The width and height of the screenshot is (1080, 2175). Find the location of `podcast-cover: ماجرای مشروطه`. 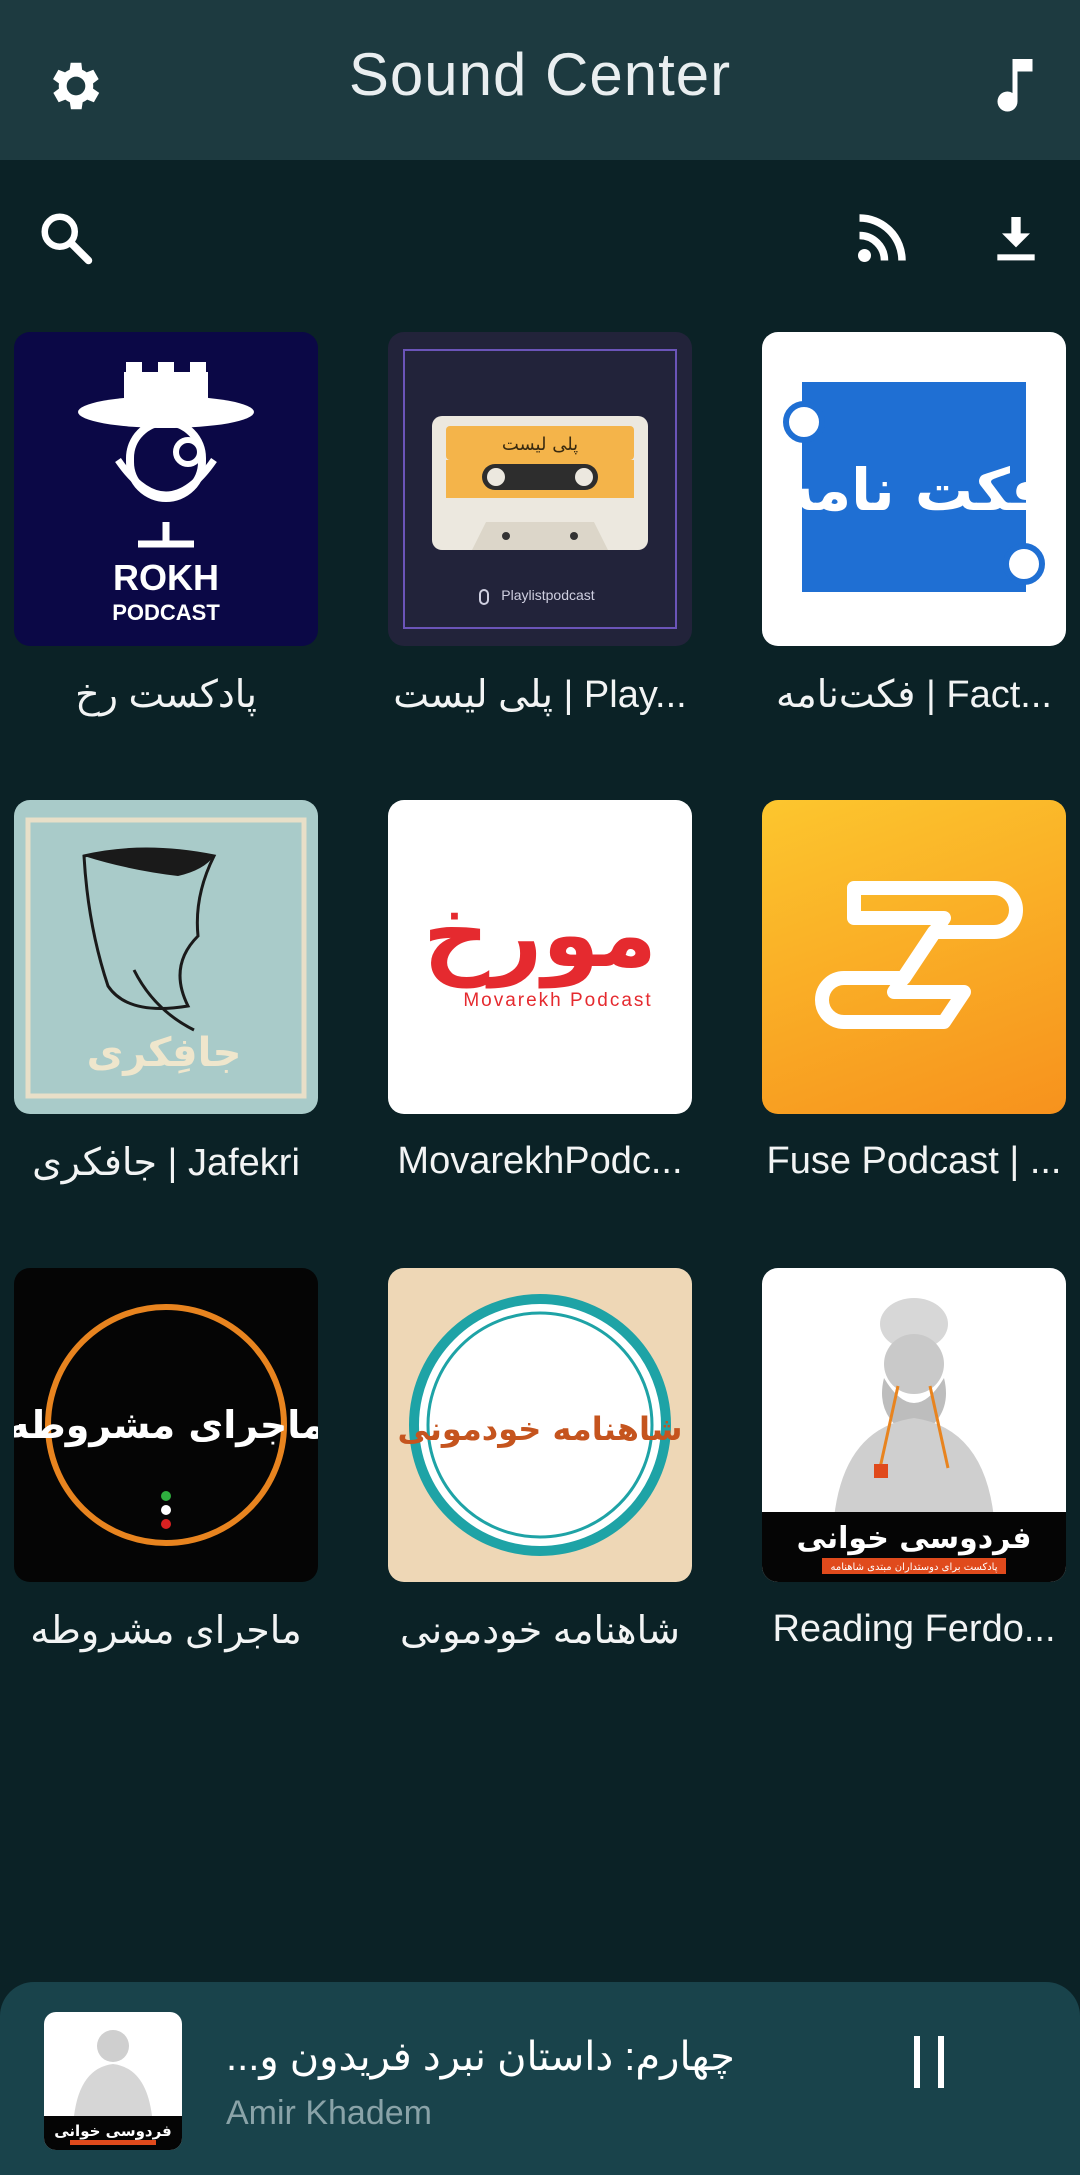

podcast-cover: ماجرای مشروطه is located at coordinates (166, 1425).